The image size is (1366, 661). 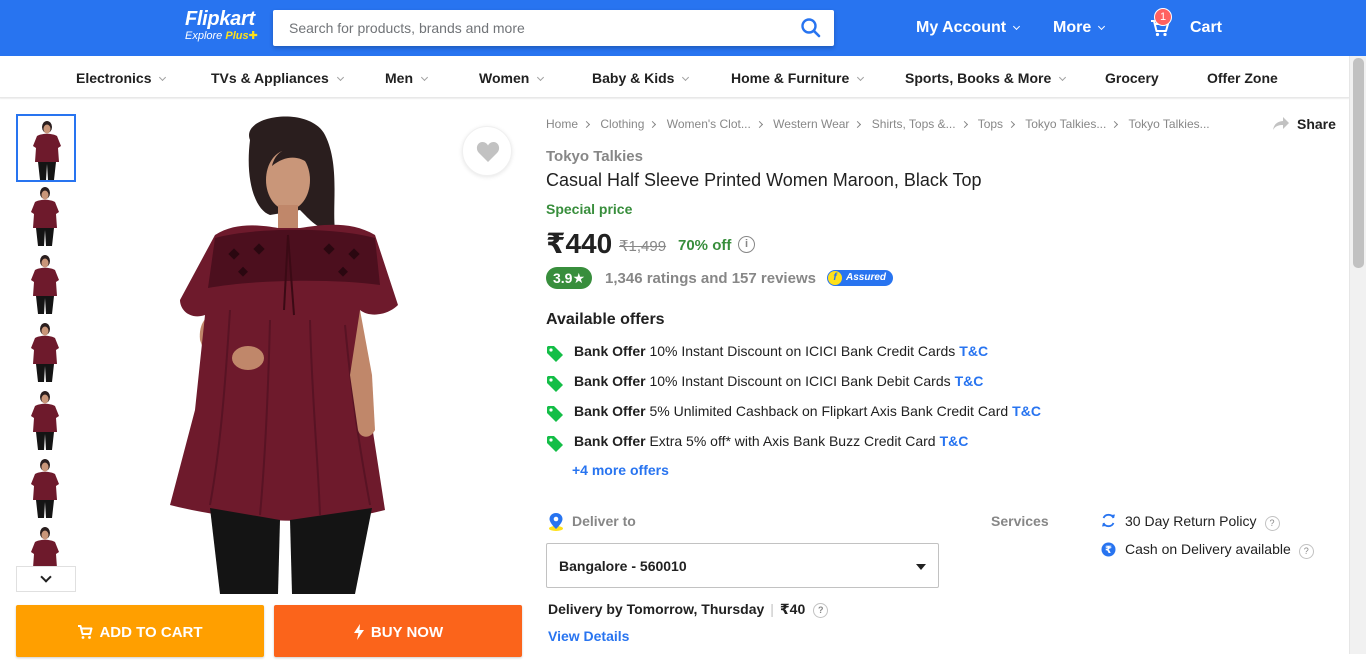 I want to click on tag-icon, so click(x=555, y=444).